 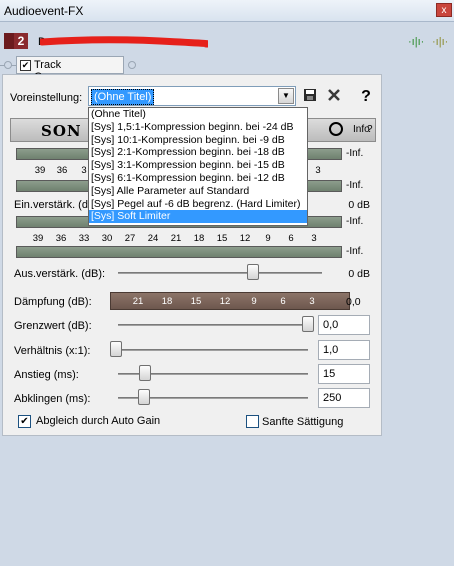 What do you see at coordinates (123, 97) in the screenshot?
I see `preset-selected-value: (Ohne Titel)` at bounding box center [123, 97].